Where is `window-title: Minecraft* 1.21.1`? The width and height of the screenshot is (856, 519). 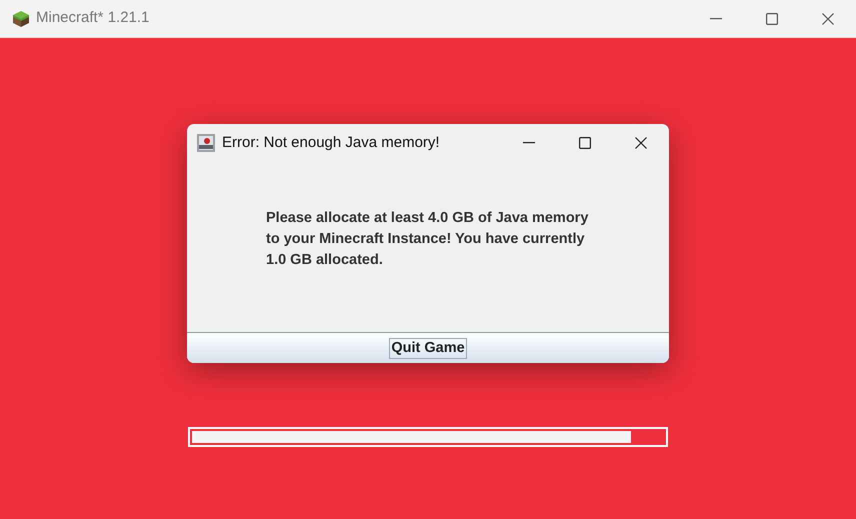 window-title: Minecraft* 1.21.1 is located at coordinates (93, 18).